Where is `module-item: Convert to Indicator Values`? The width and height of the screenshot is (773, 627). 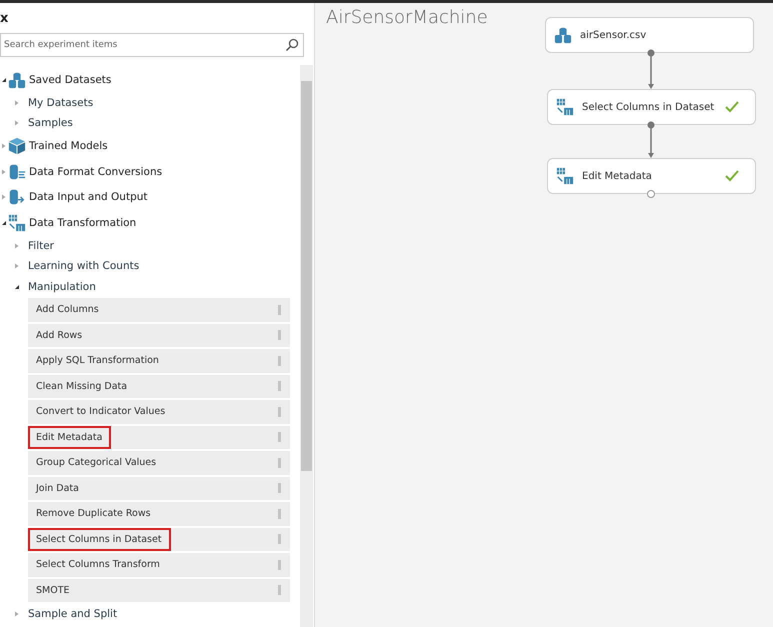 module-item: Convert to Indicator Values is located at coordinates (159, 412).